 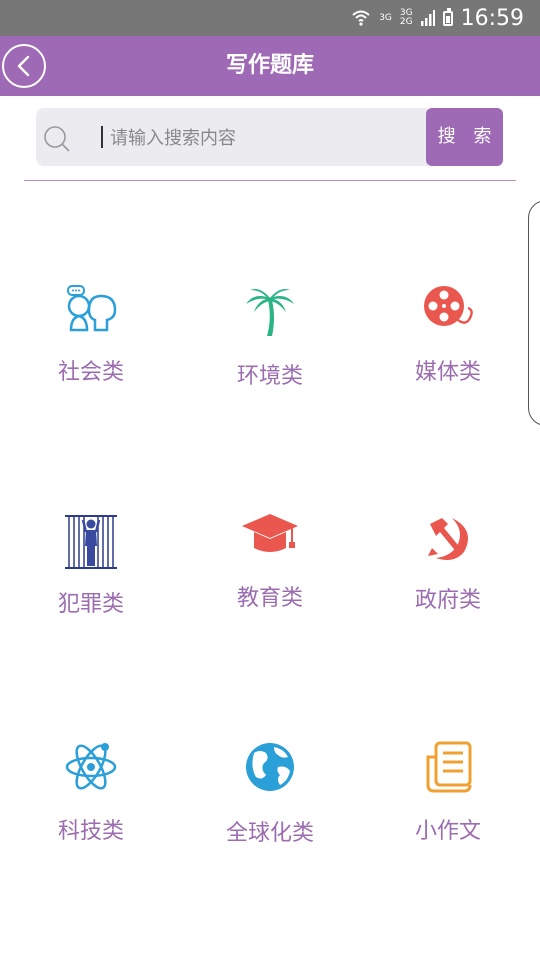 I want to click on film-reel-icon, so click(x=448, y=306).